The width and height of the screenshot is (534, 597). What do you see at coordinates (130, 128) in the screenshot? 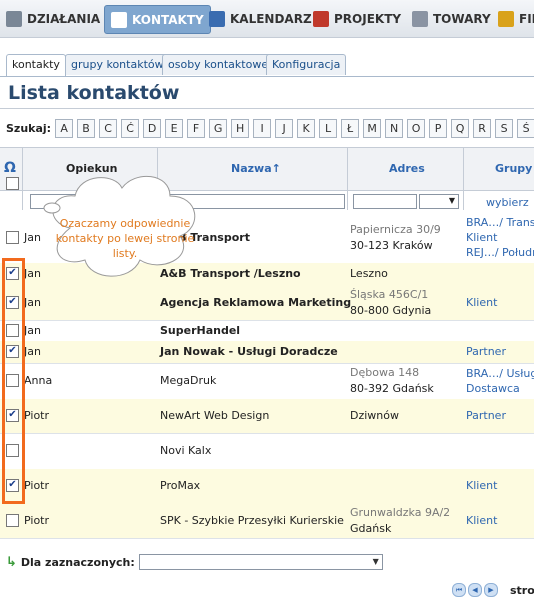
I see `letter-button: Ć` at bounding box center [130, 128].